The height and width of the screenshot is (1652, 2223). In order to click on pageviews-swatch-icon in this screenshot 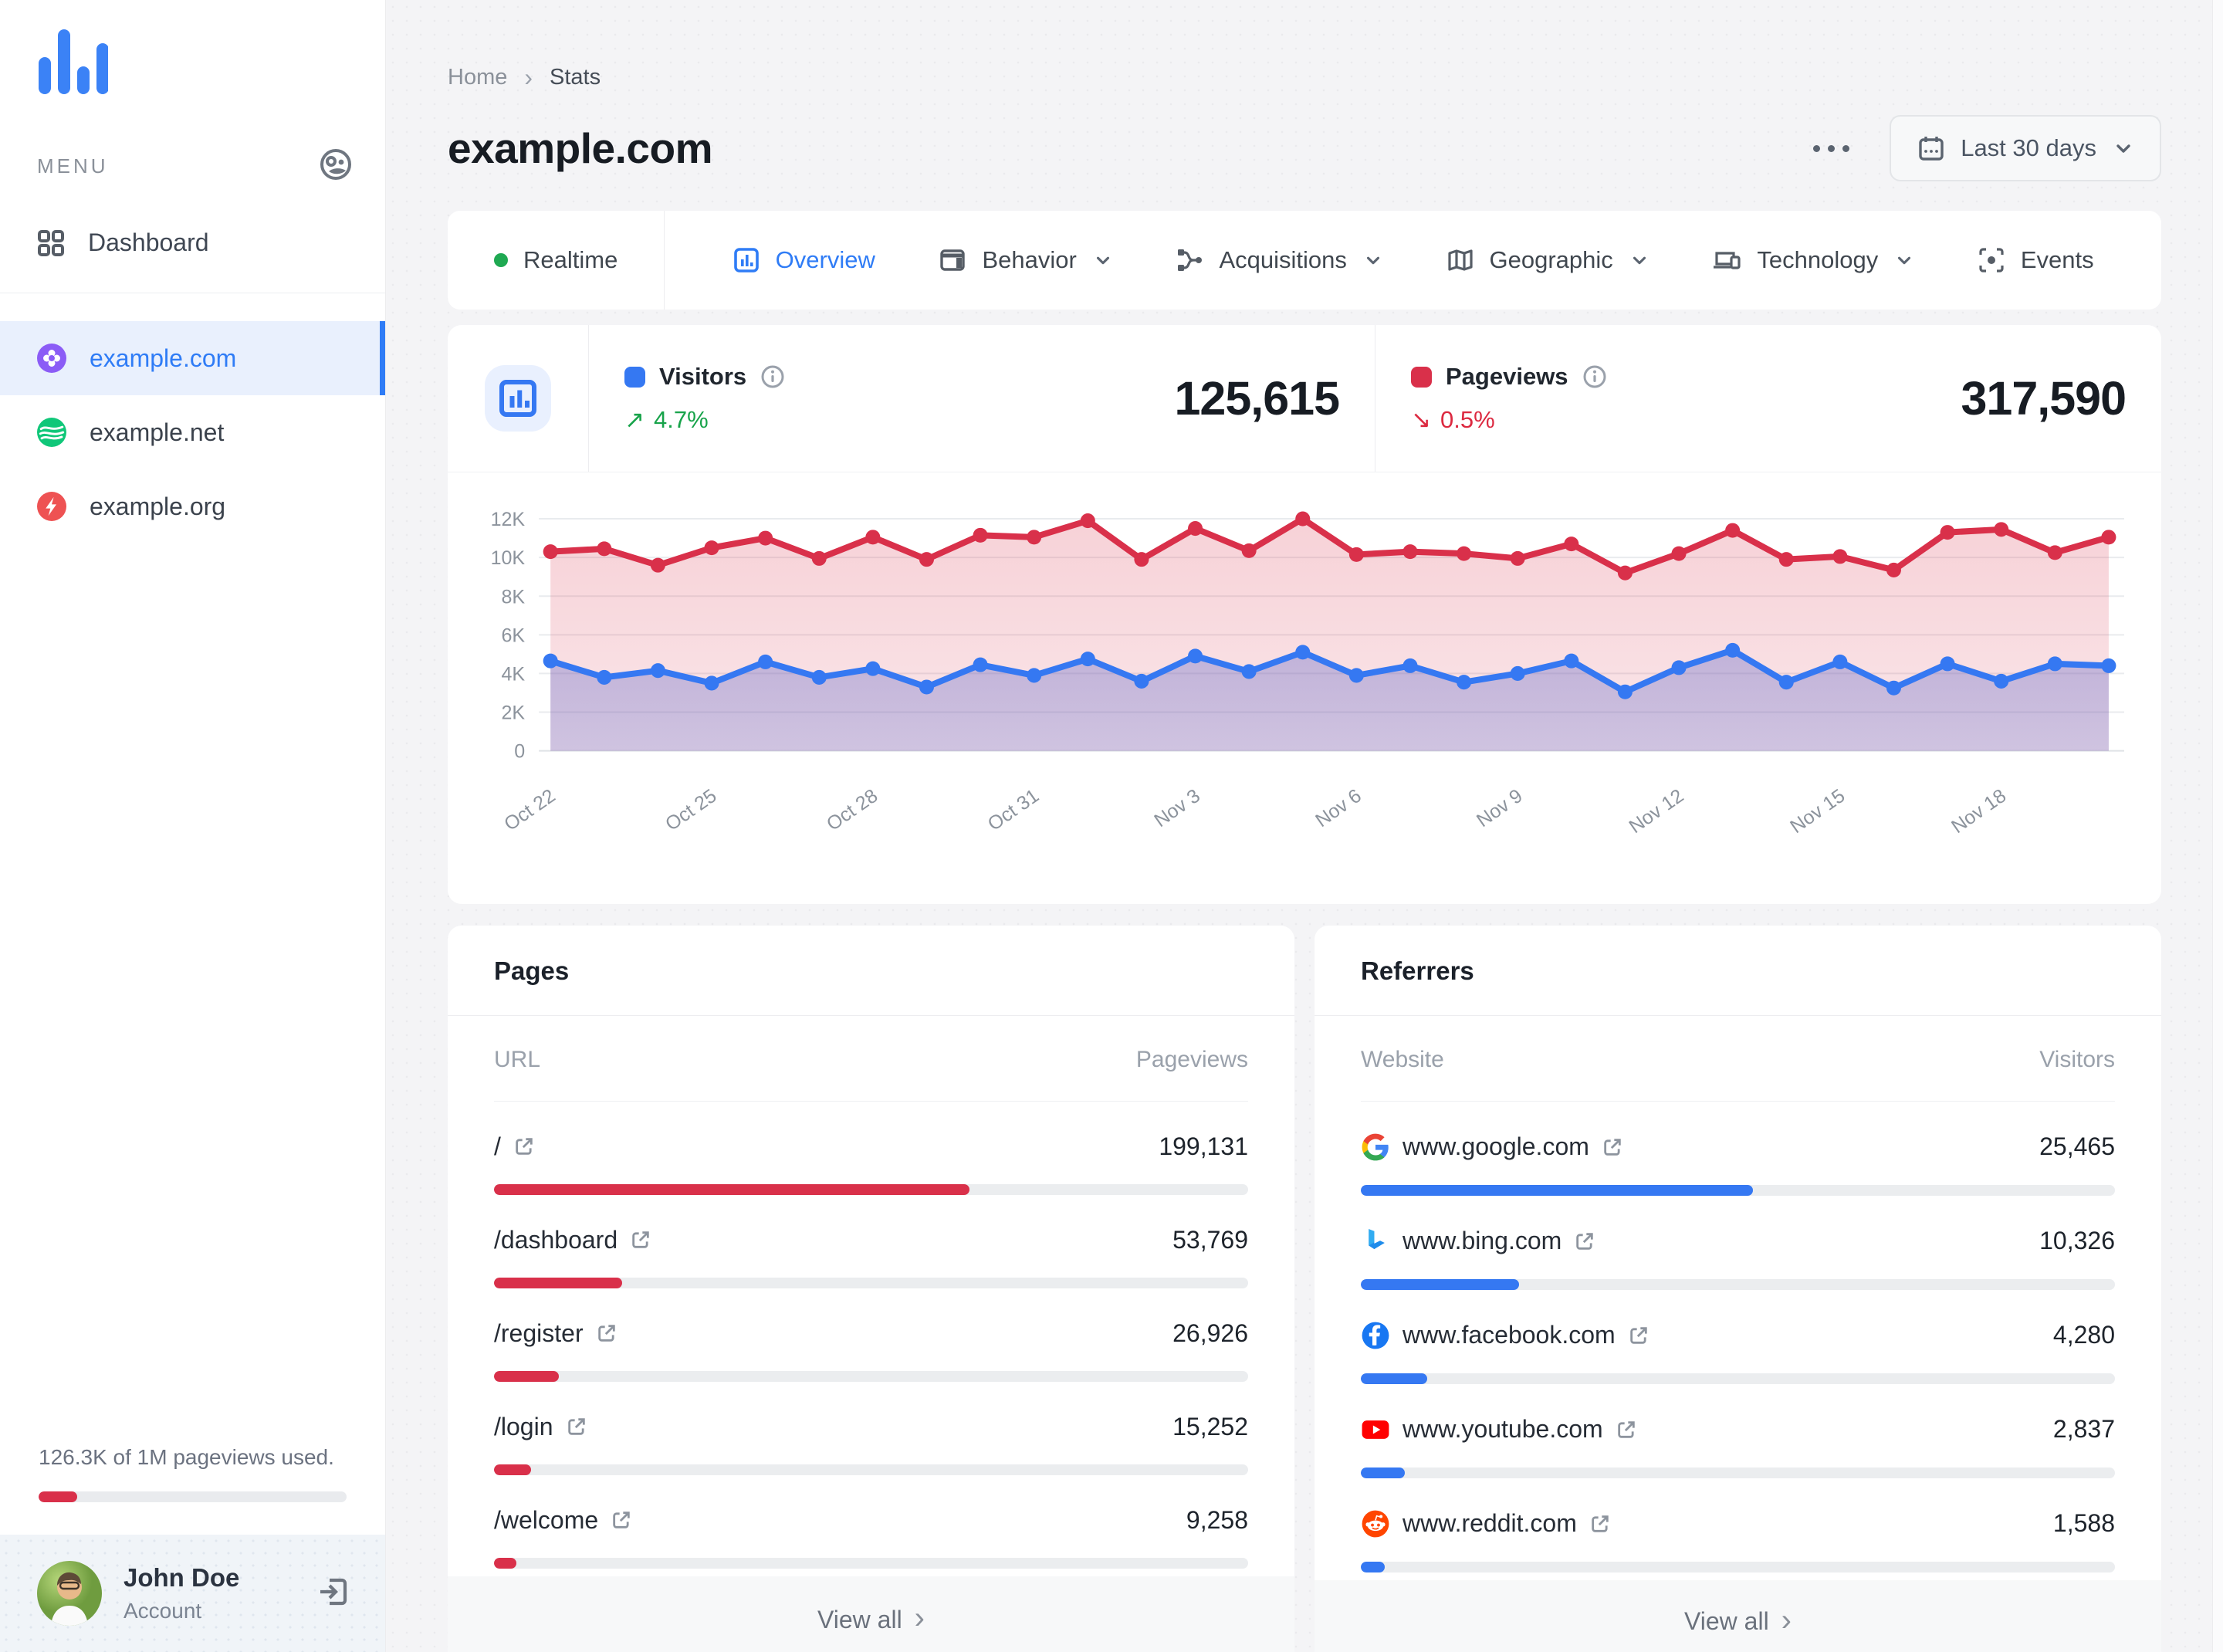, I will do `click(1421, 377)`.